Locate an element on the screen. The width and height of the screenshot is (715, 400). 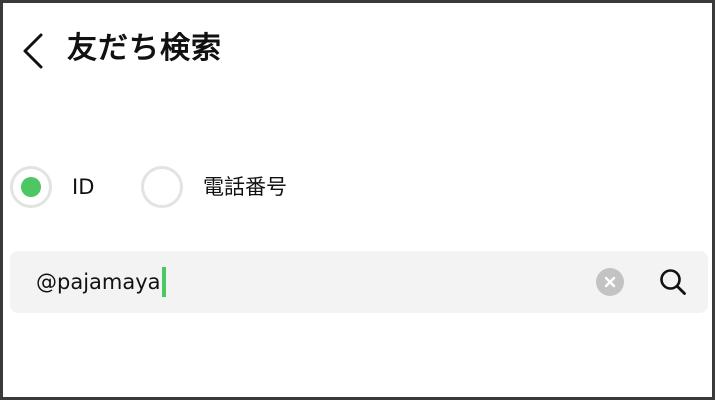
text-cursor is located at coordinates (163, 282).